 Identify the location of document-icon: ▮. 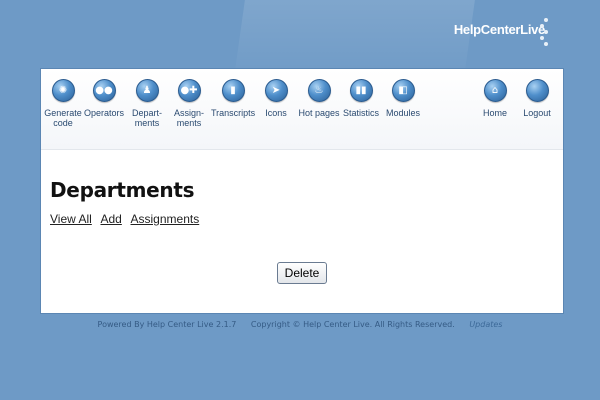
(233, 90).